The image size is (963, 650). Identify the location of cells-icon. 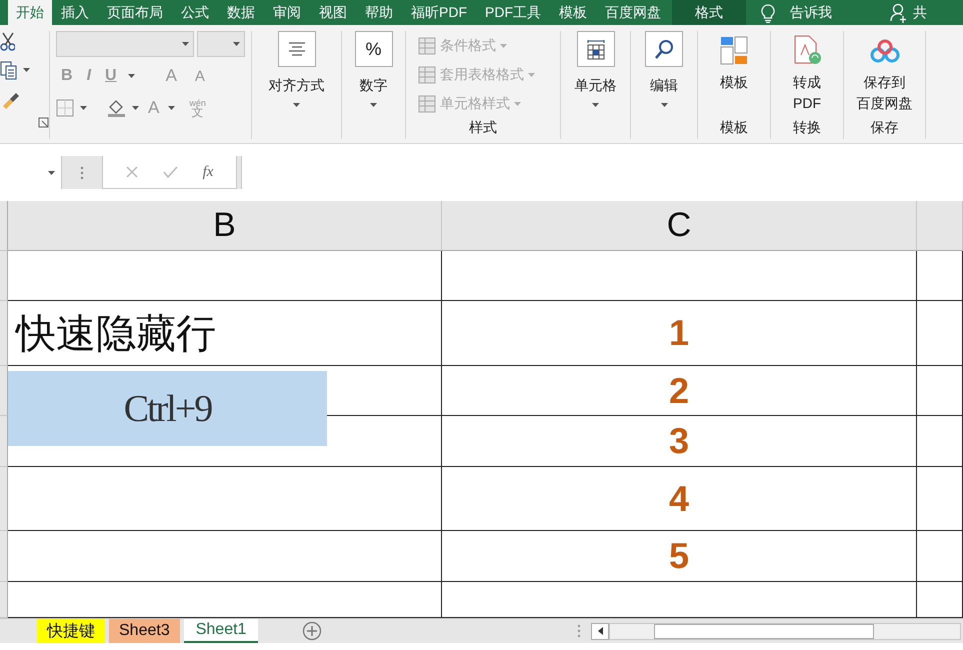
(596, 49).